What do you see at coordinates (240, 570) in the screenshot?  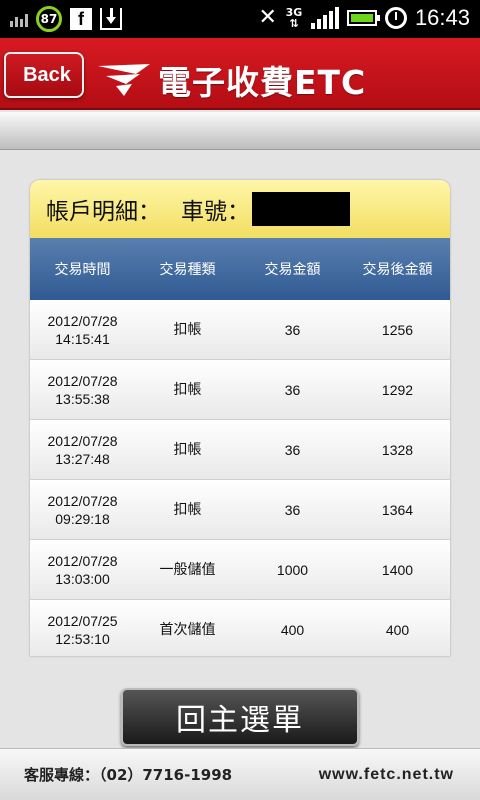 I see `table-row: 2012/07/28 13:03:00 一般儲值 1000 1400` at bounding box center [240, 570].